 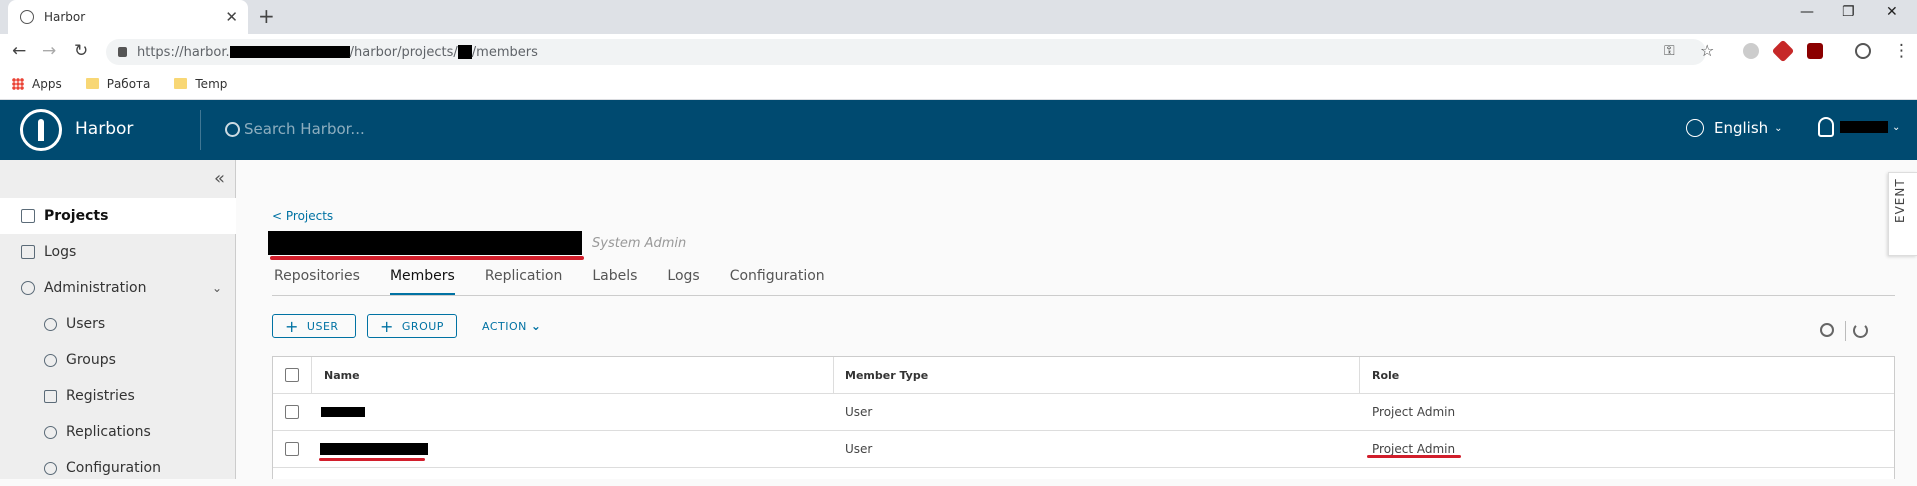 I want to click on bookmark-rabota: Работа, so click(x=118, y=83).